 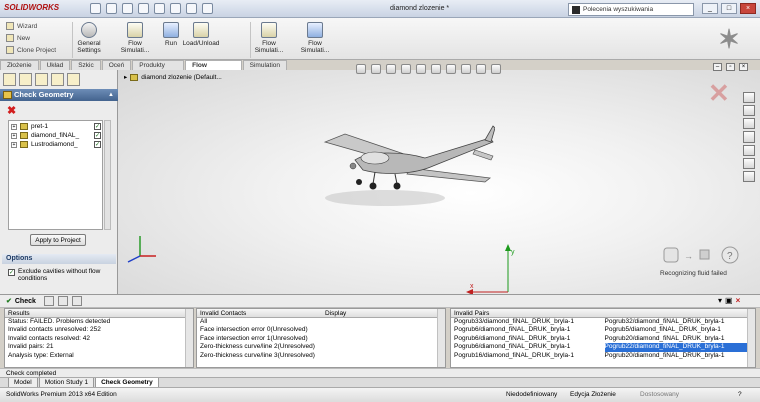 I want to click on tab-produkty-office: Produkty Office, so click(x=158, y=69).